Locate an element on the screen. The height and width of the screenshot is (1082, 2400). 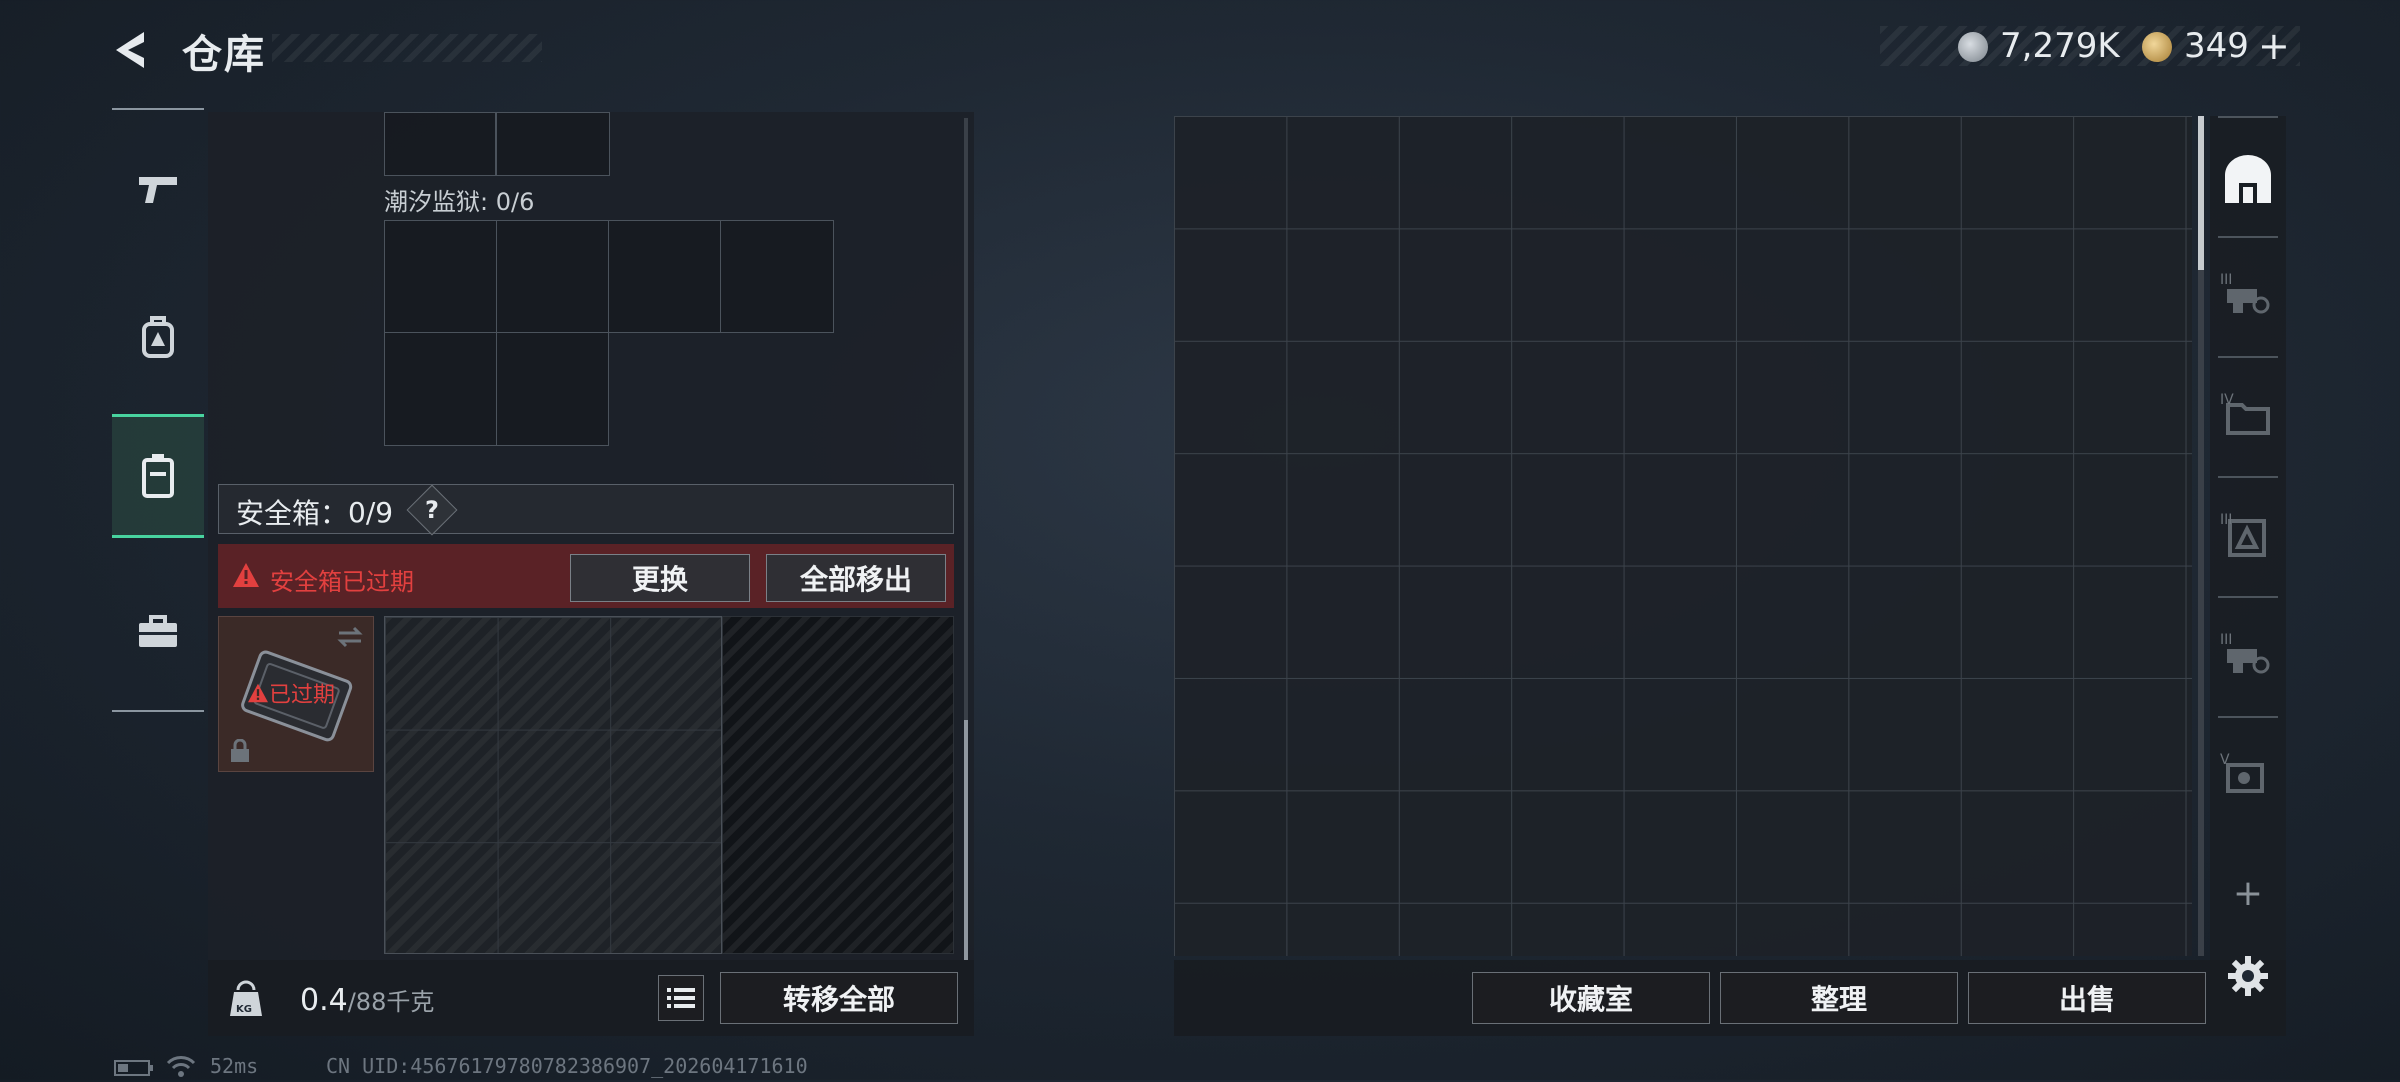
safe-box-slots is located at coordinates (553, 785).